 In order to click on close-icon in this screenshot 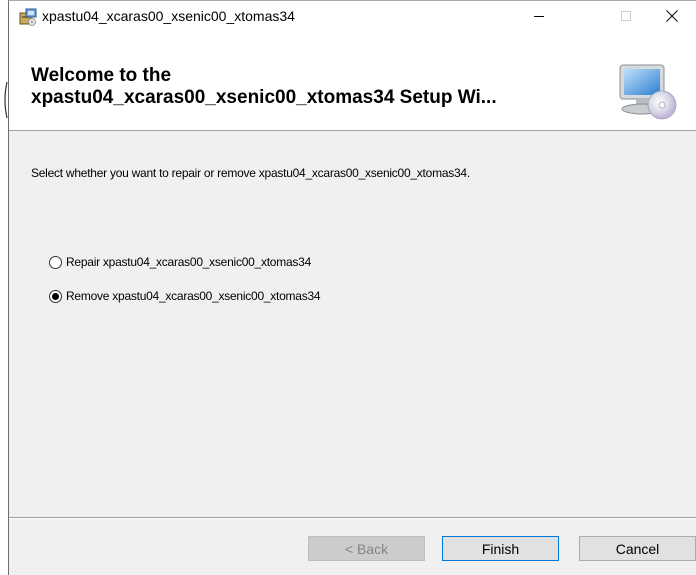, I will do `click(672, 16)`.